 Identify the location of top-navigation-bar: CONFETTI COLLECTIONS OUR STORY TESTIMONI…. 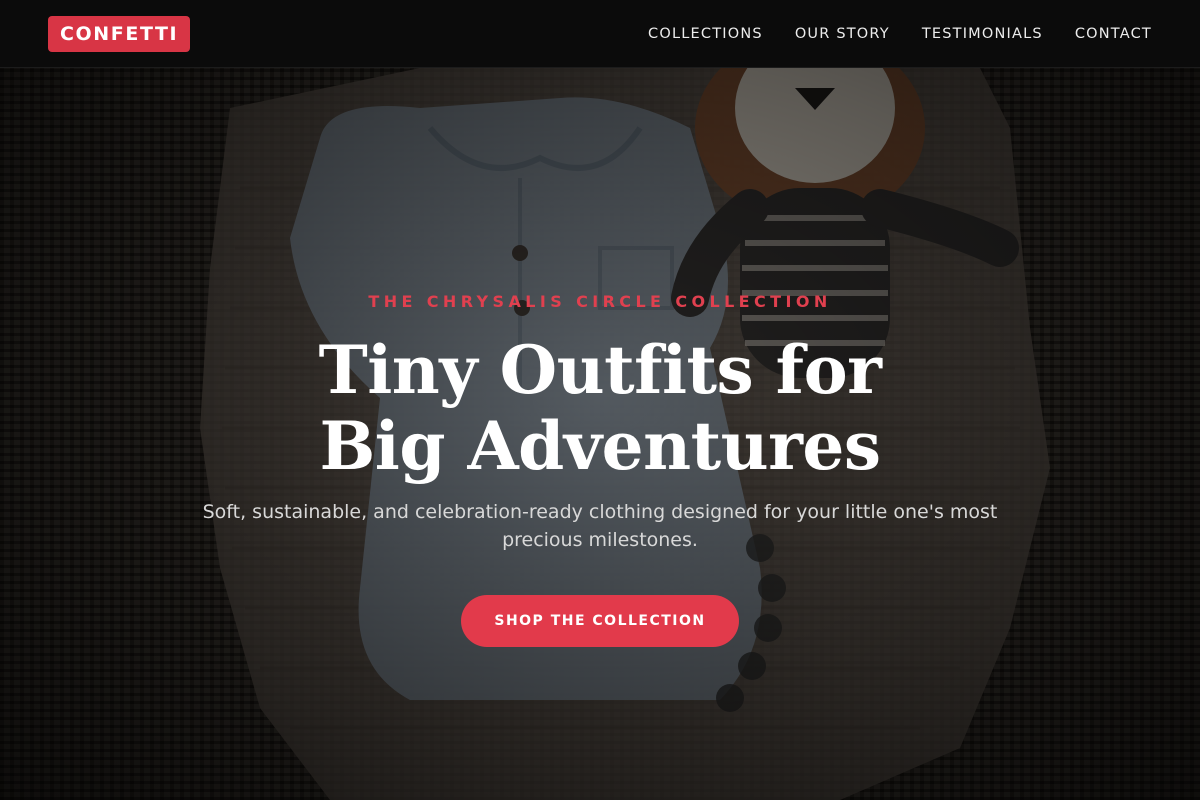
(600, 34).